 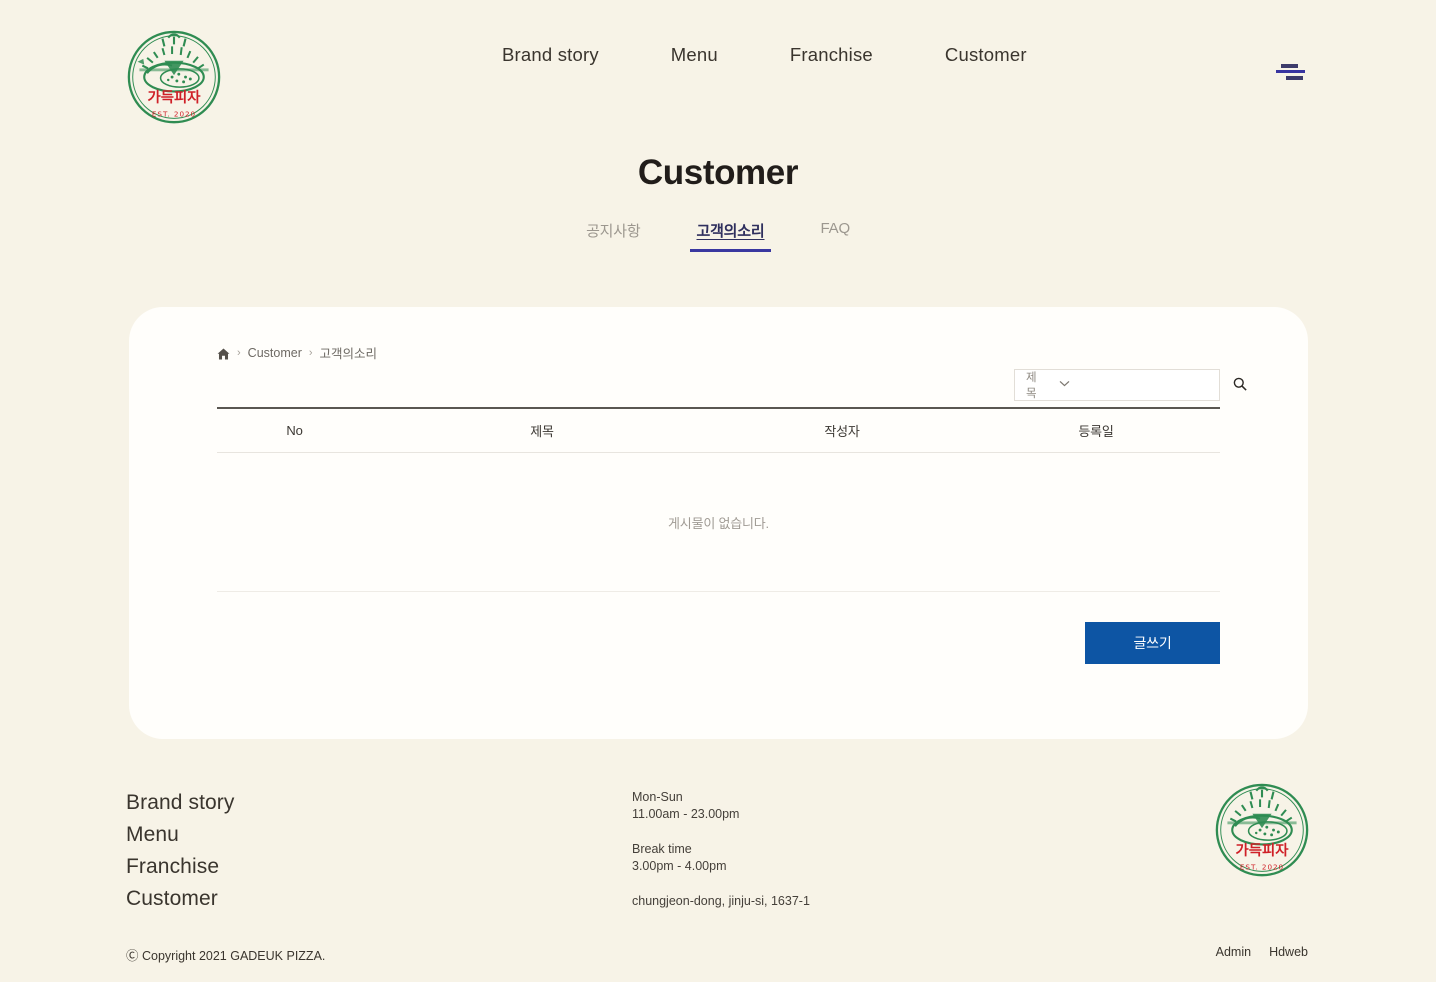 What do you see at coordinates (613, 236) in the screenshot?
I see `tab-notice: 공지사항` at bounding box center [613, 236].